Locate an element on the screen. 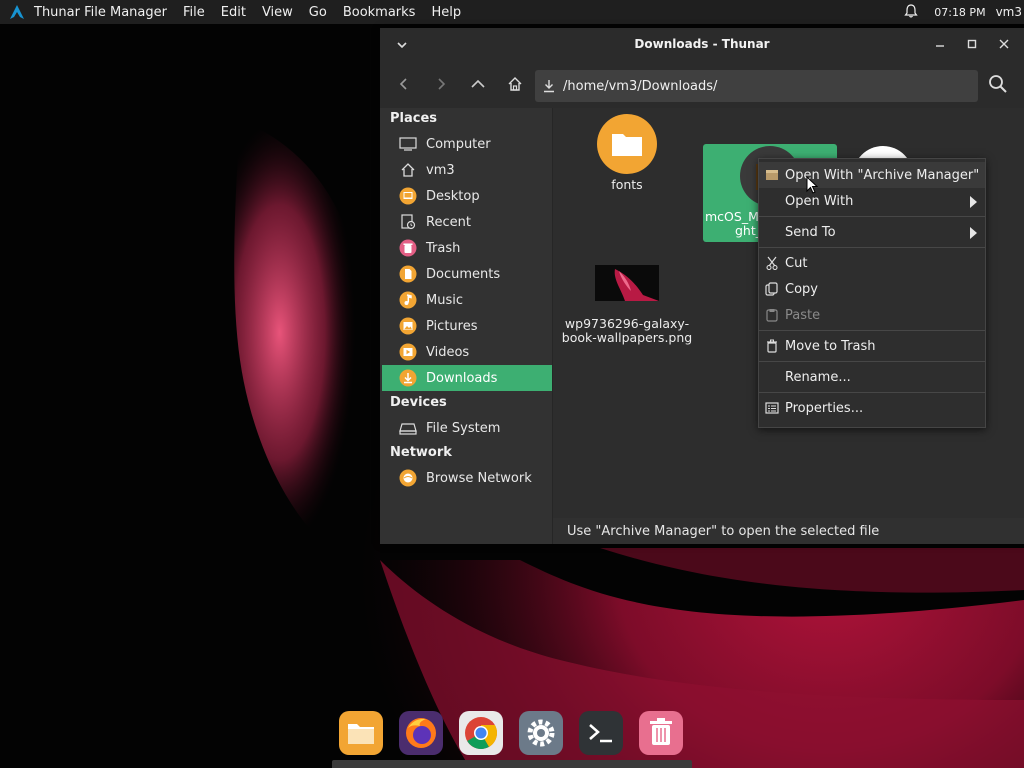 This screenshot has width=1024, height=768. location-path: /home/vm3/Downloads/ is located at coordinates (640, 86).